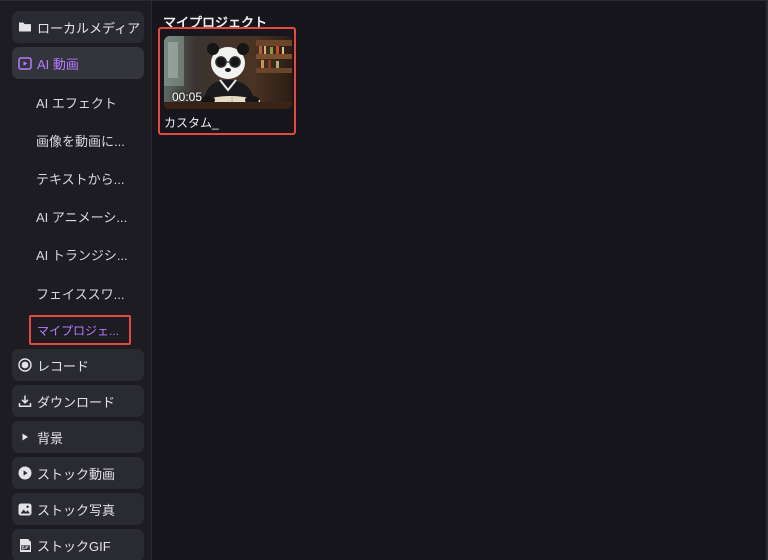 This screenshot has height=560, width=768. I want to click on sidebar-item-local-media: ローカルメディア, so click(78, 27).